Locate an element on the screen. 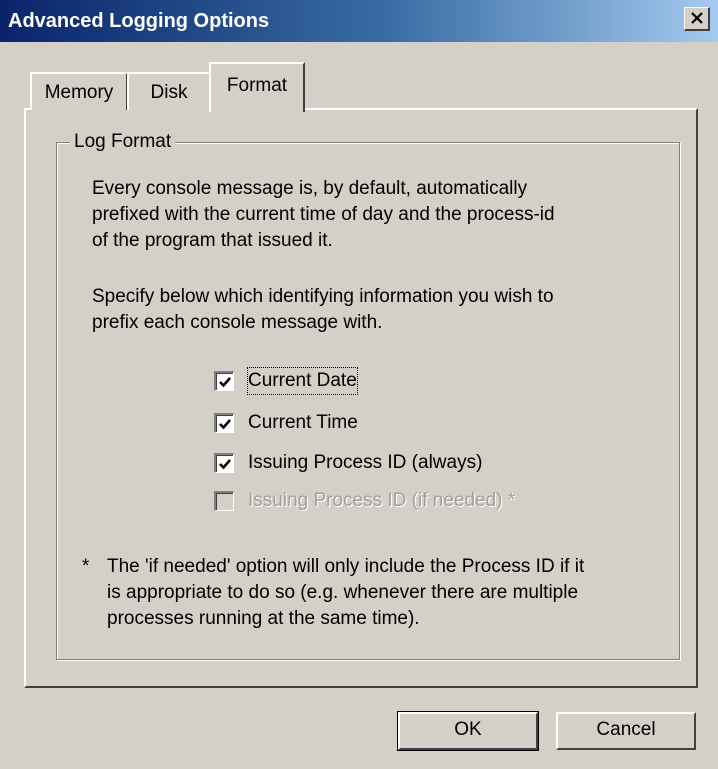 The height and width of the screenshot is (769, 718). cancel-button-label: Cancel is located at coordinates (626, 729).